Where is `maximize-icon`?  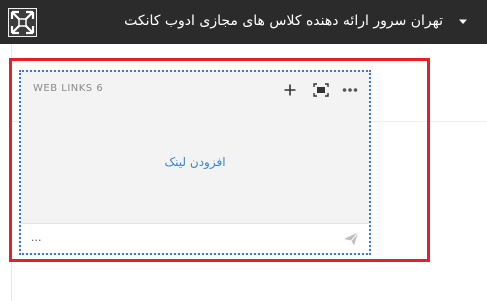 maximize-icon is located at coordinates (321, 90).